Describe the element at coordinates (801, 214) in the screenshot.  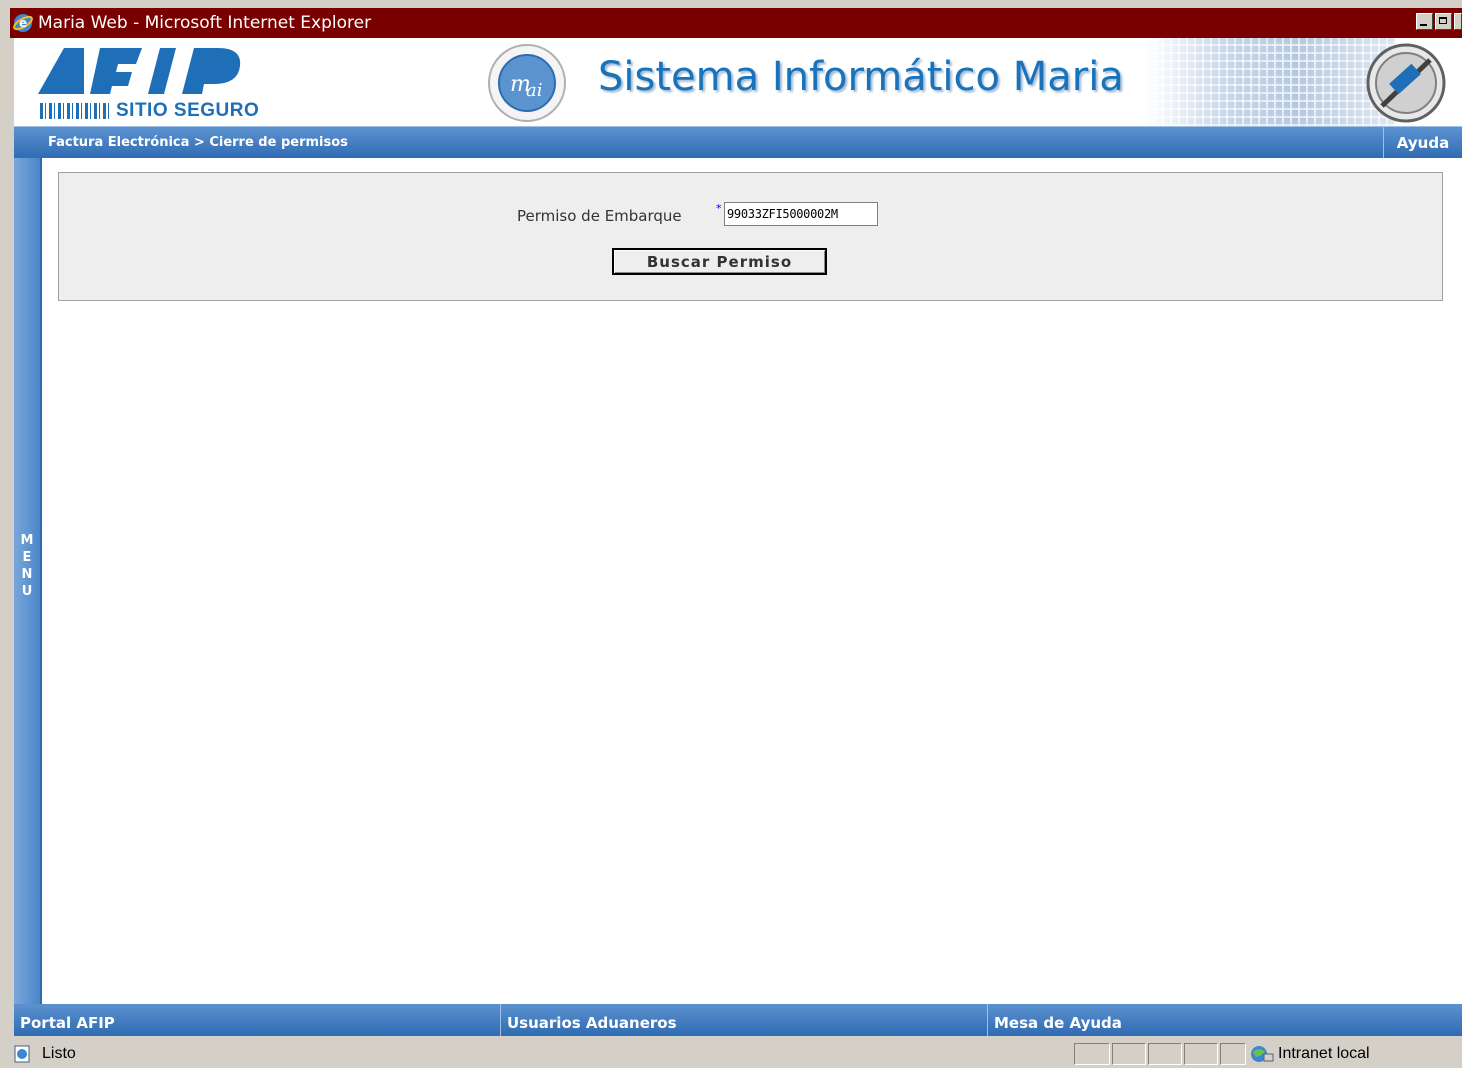
I see `permiso-embarque-input` at that location.